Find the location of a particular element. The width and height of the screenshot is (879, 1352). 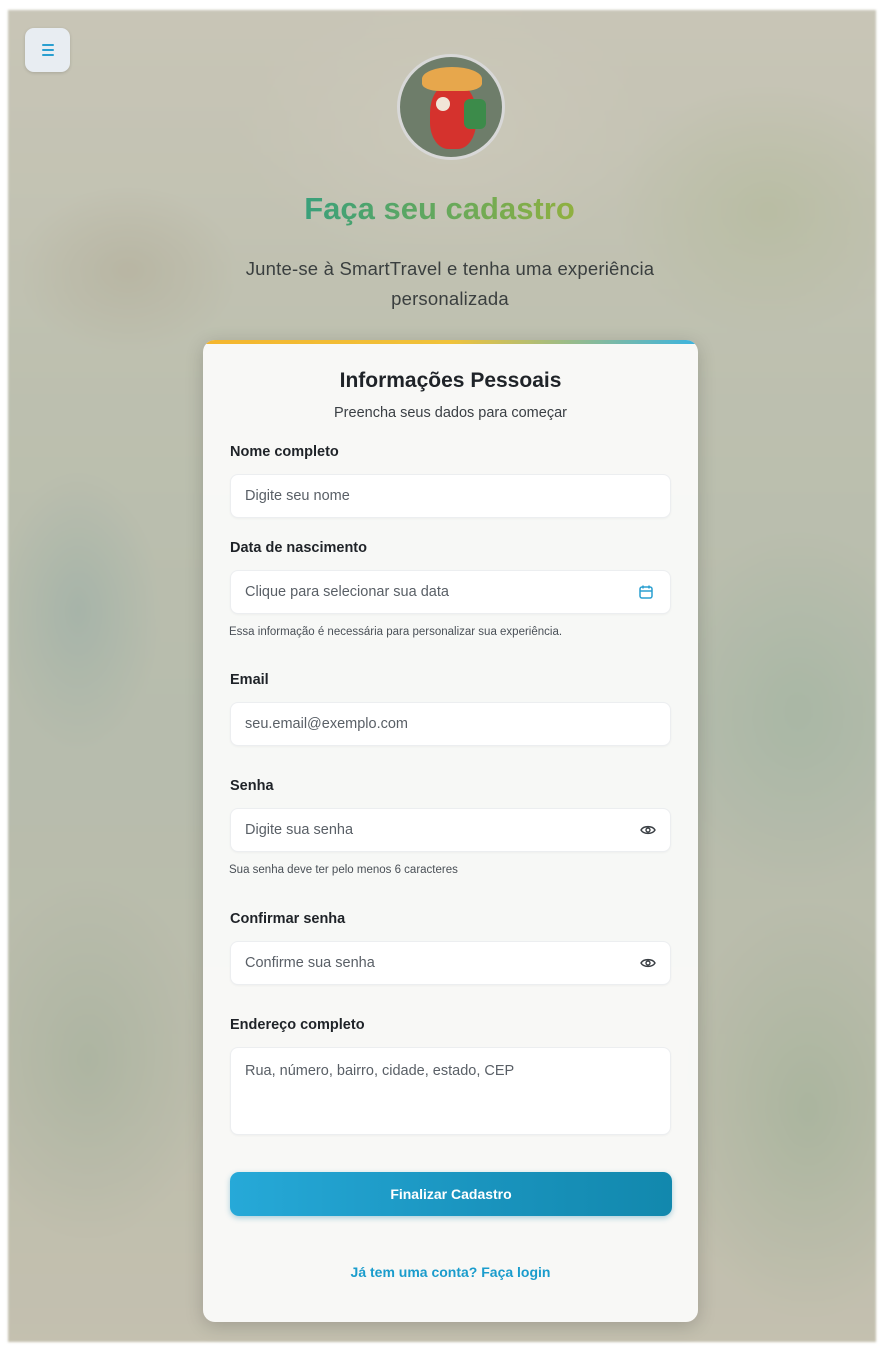

card-title: Informações Pessoais is located at coordinates (450, 380).